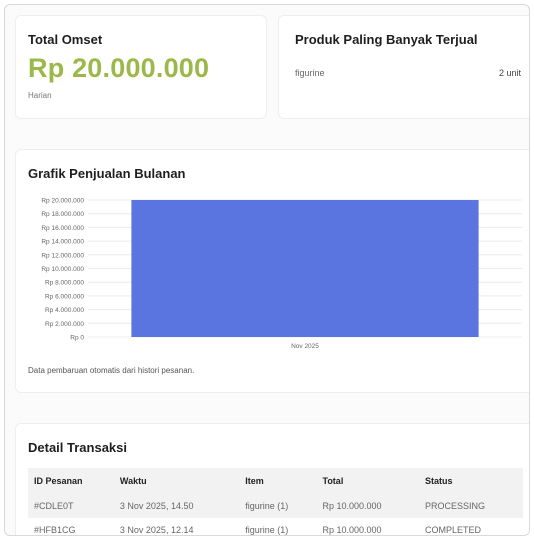 This screenshot has height=540, width=534. I want to click on total-omset-value: Rp 20.000.000, so click(119, 68).